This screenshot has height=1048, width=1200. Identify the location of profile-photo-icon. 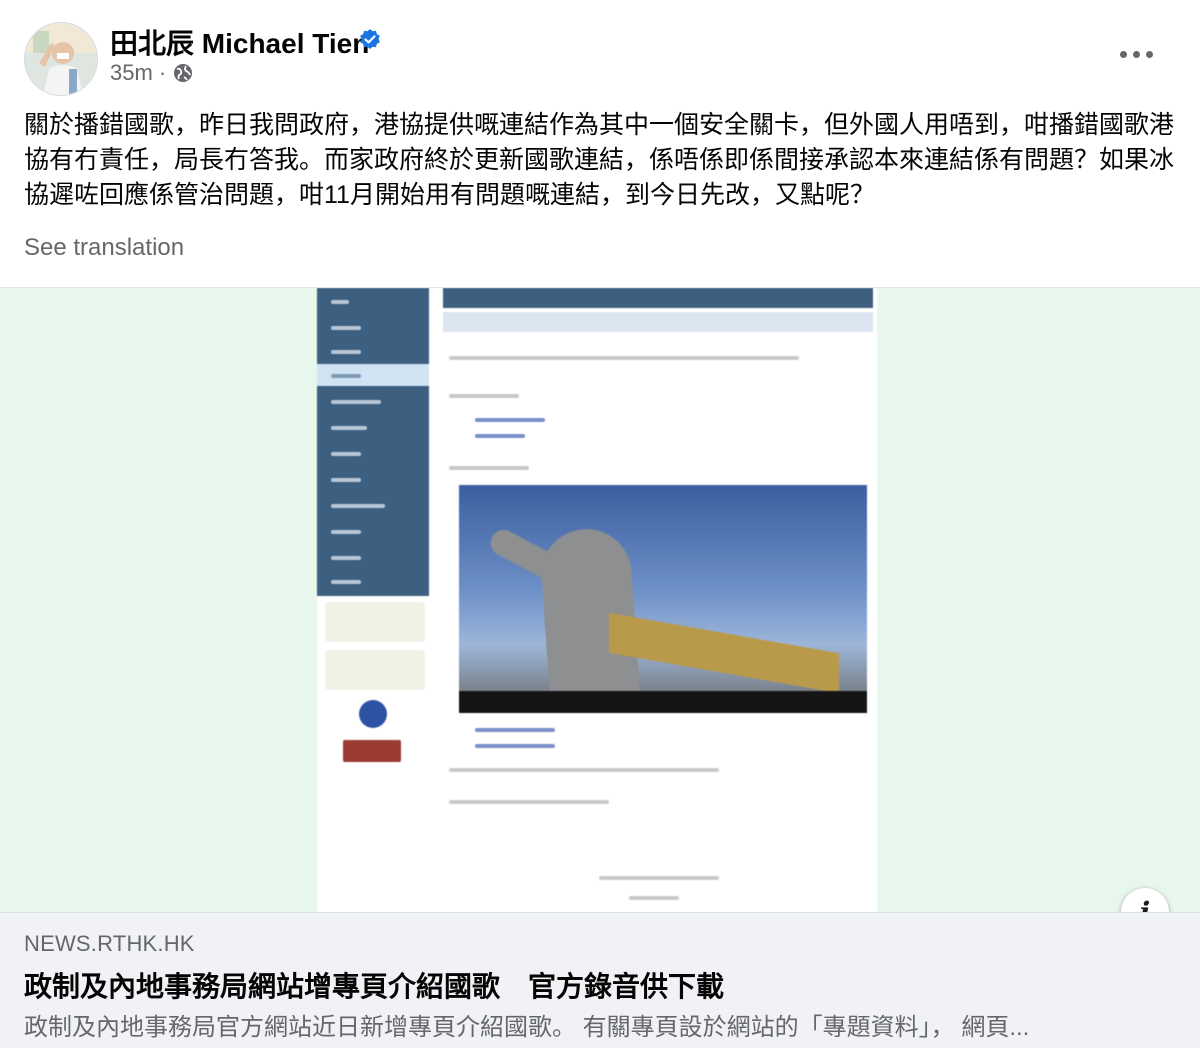
(61, 59).